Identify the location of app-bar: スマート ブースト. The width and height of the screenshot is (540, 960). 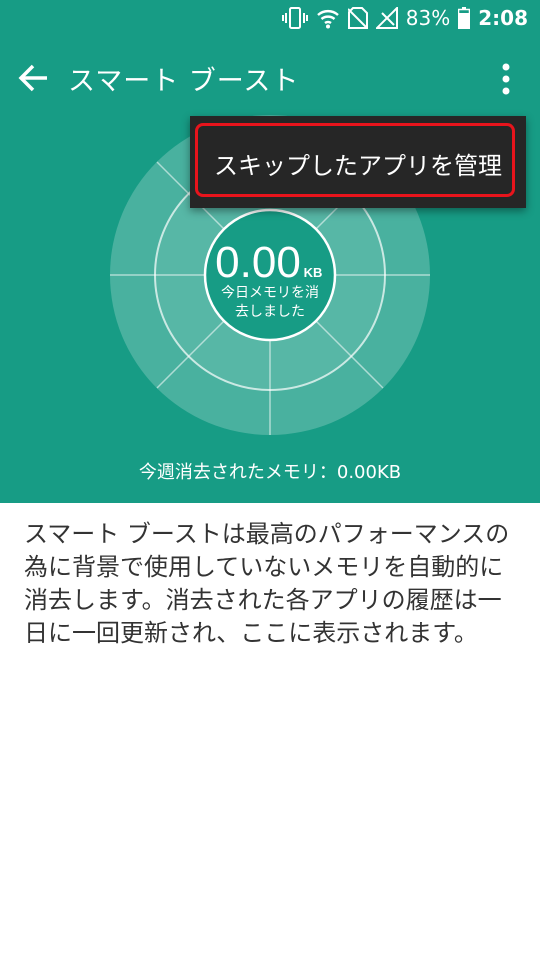
(270, 77).